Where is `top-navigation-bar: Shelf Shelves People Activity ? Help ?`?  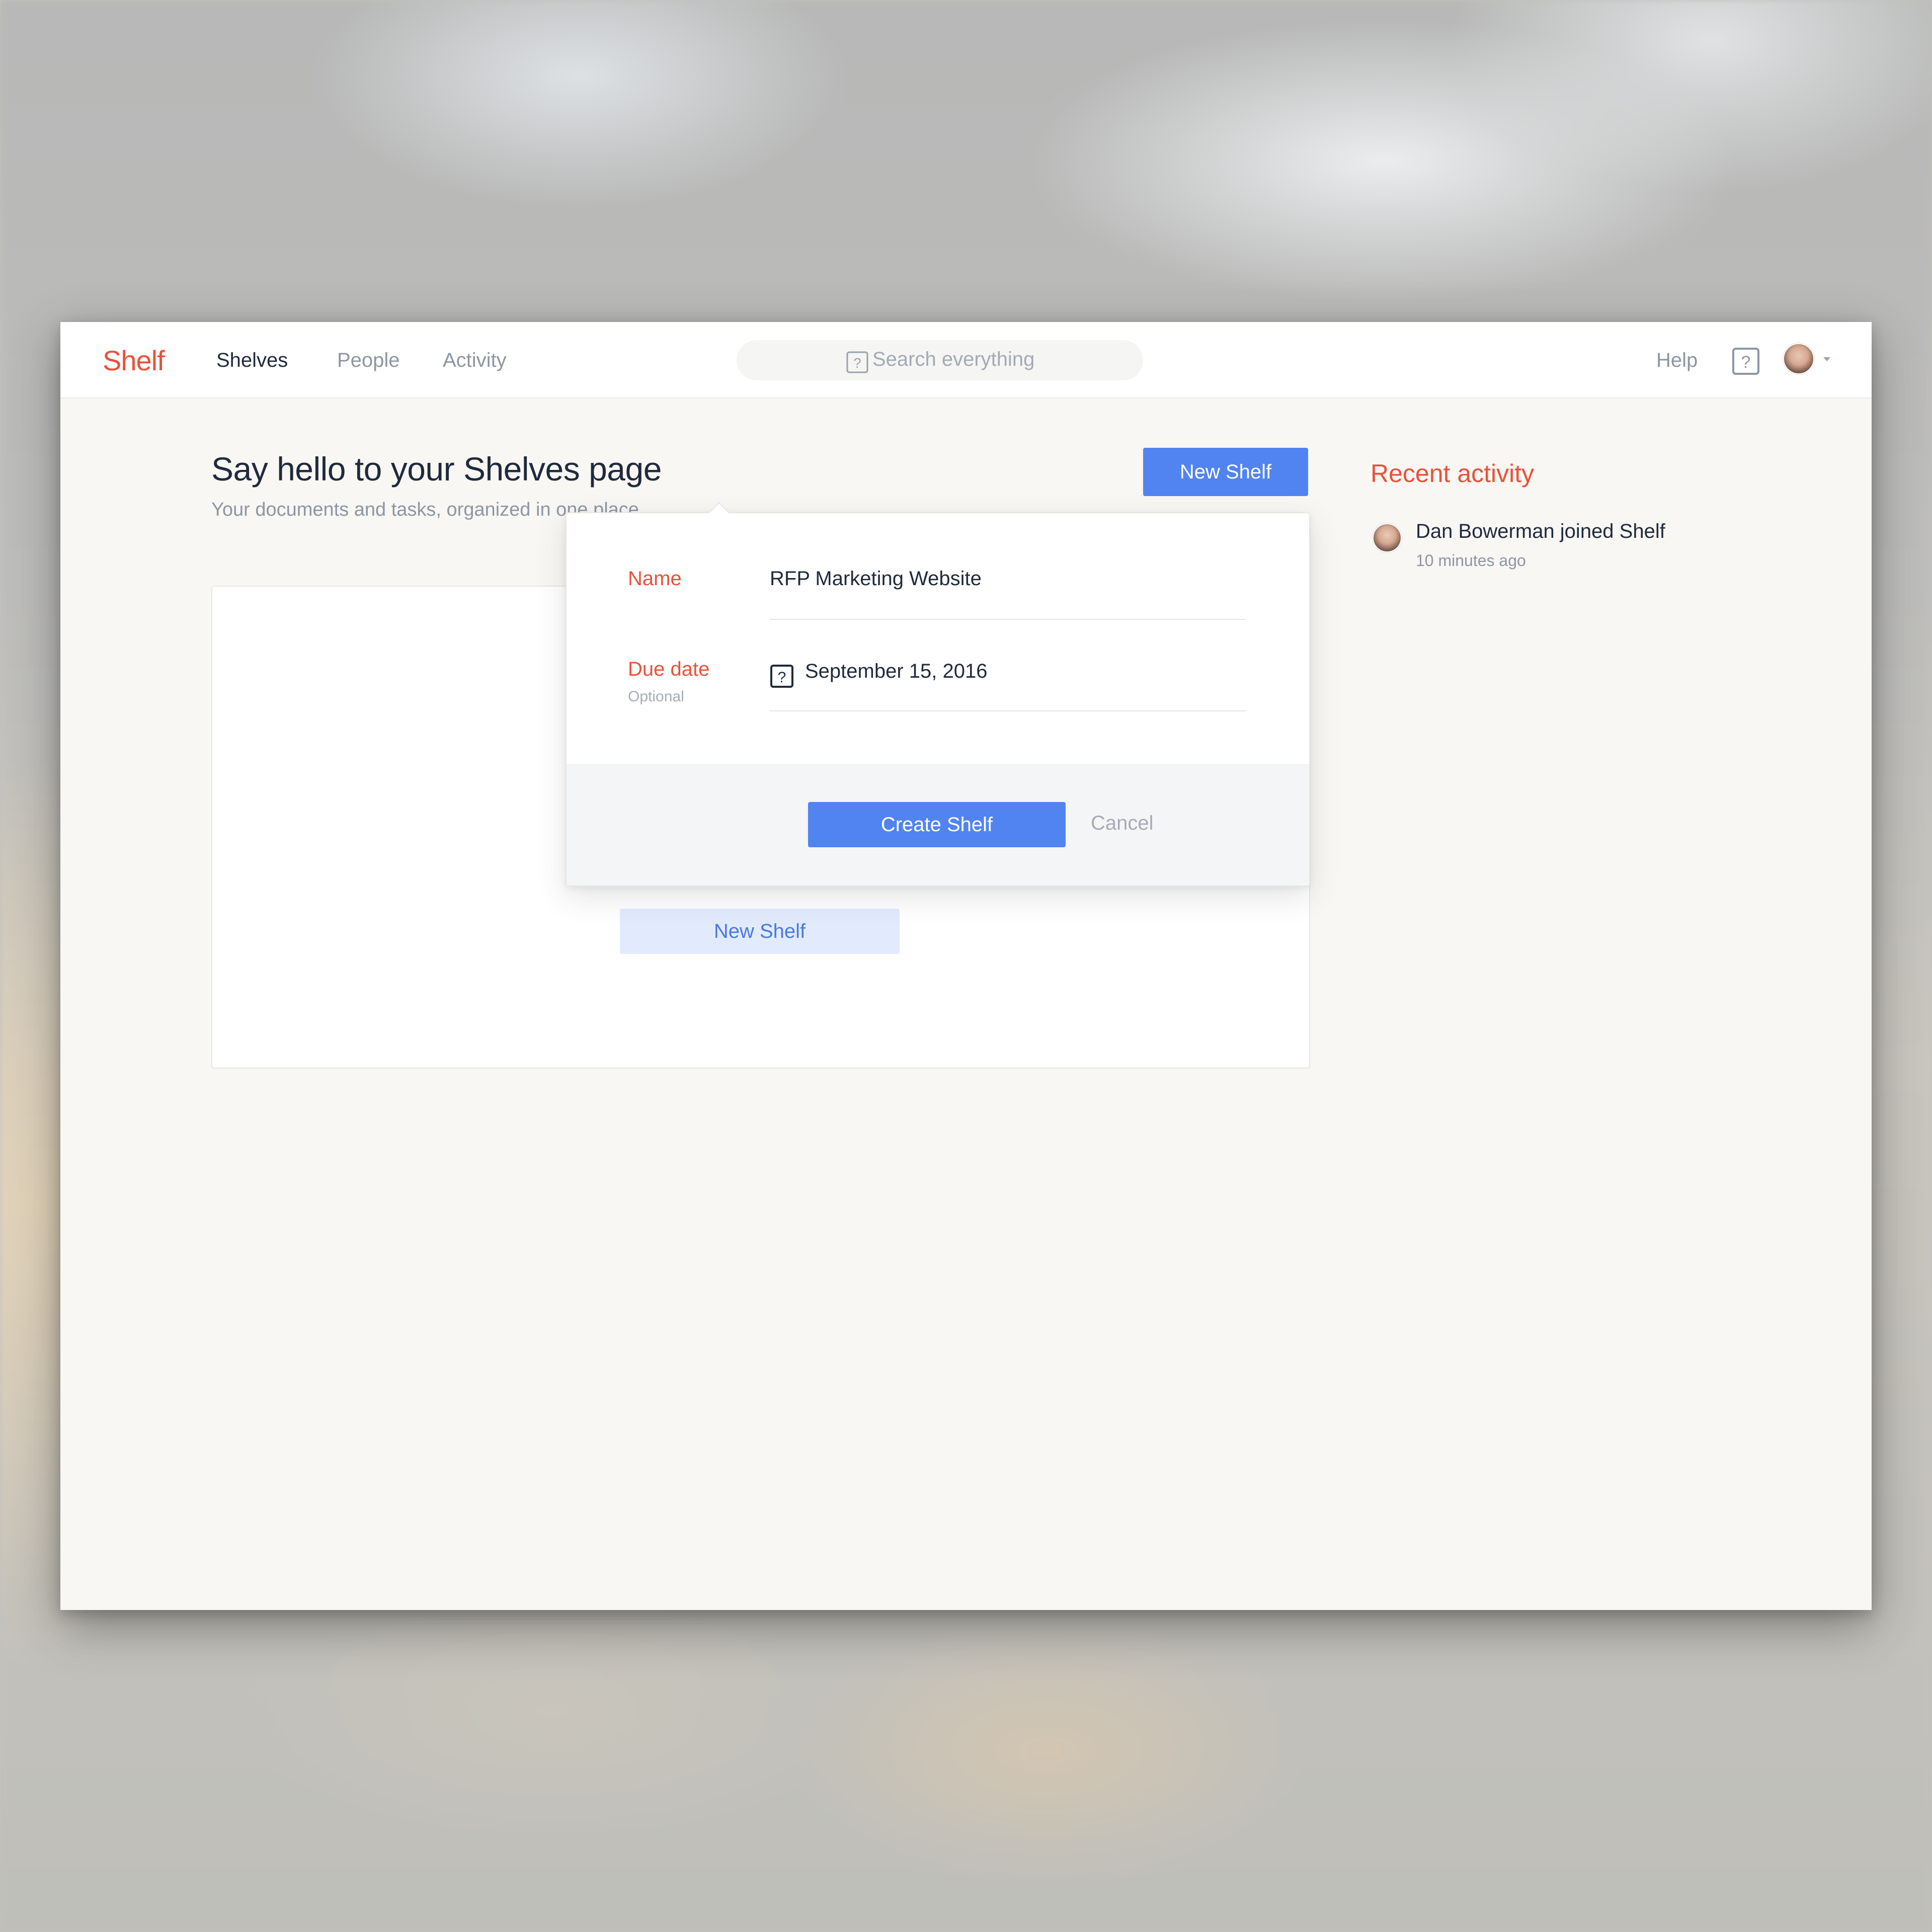 top-navigation-bar: Shelf Shelves People Activity ? Help ? is located at coordinates (966, 360).